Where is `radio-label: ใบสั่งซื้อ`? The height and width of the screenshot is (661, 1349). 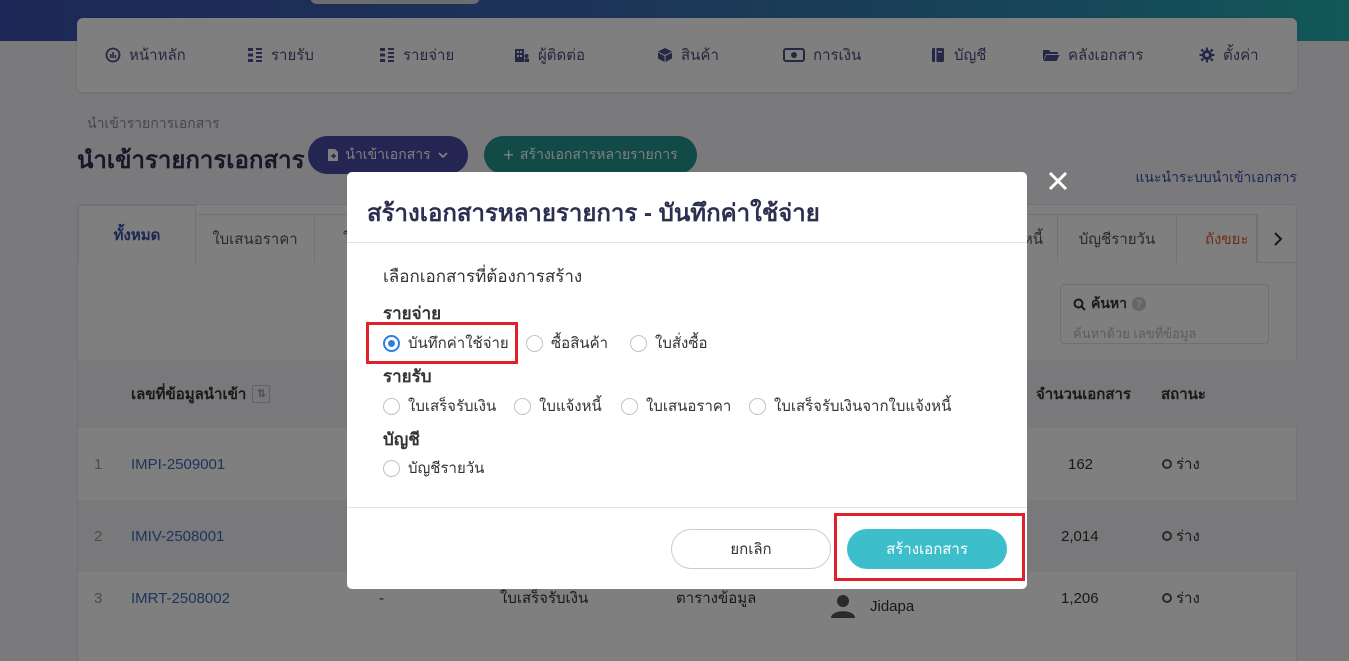
radio-label: ใบสั่งซื้อ is located at coordinates (681, 343).